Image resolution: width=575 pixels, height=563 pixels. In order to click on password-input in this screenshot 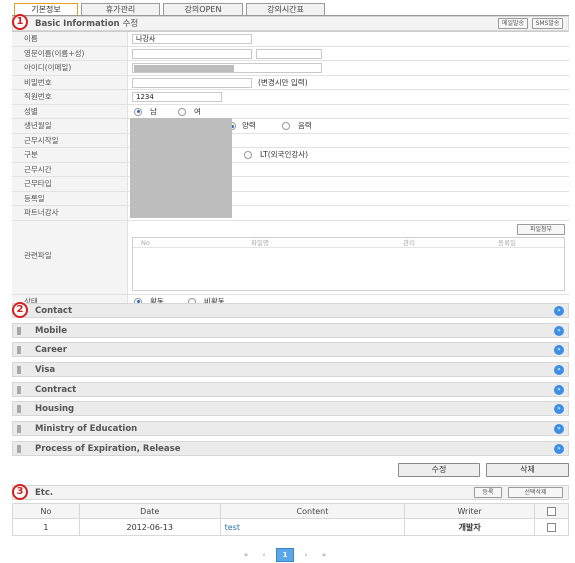, I will do `click(192, 82)`.